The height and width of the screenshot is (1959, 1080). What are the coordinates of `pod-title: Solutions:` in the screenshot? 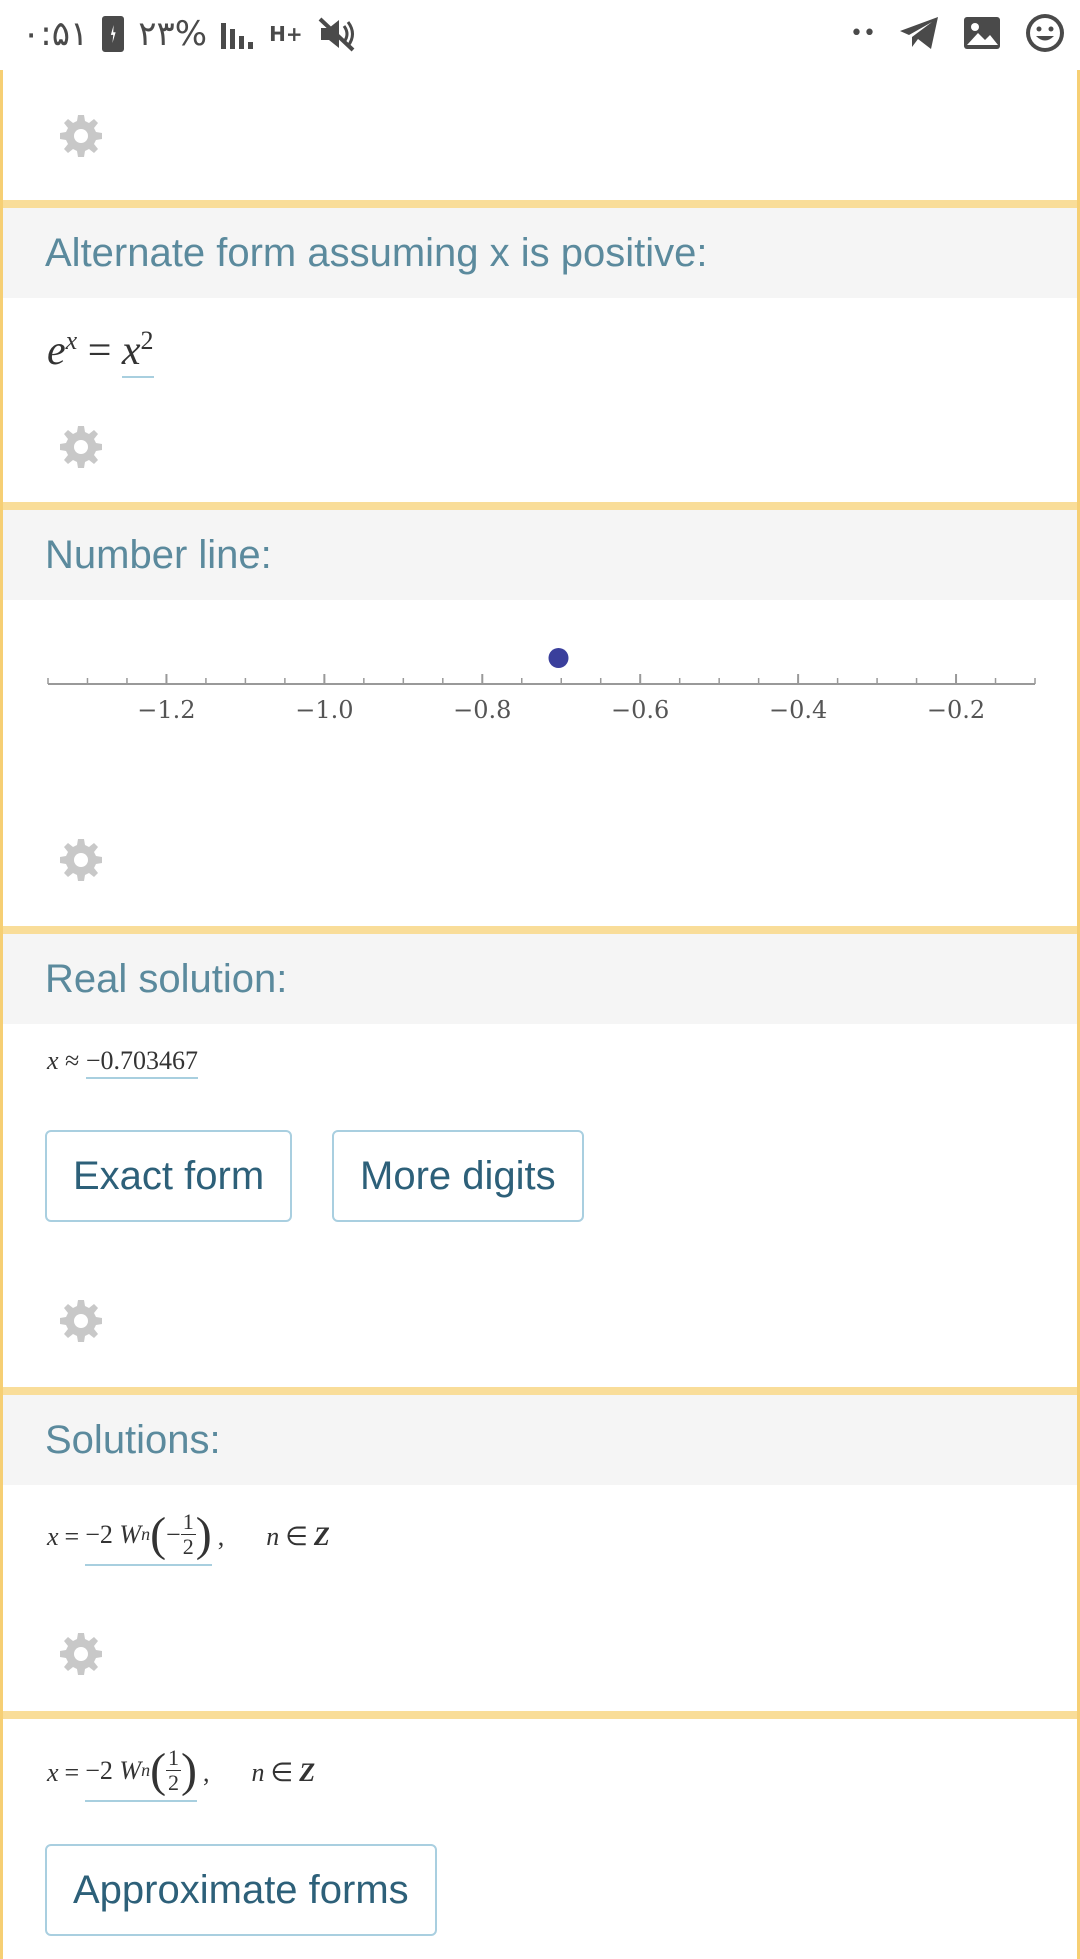 It's located at (540, 1440).